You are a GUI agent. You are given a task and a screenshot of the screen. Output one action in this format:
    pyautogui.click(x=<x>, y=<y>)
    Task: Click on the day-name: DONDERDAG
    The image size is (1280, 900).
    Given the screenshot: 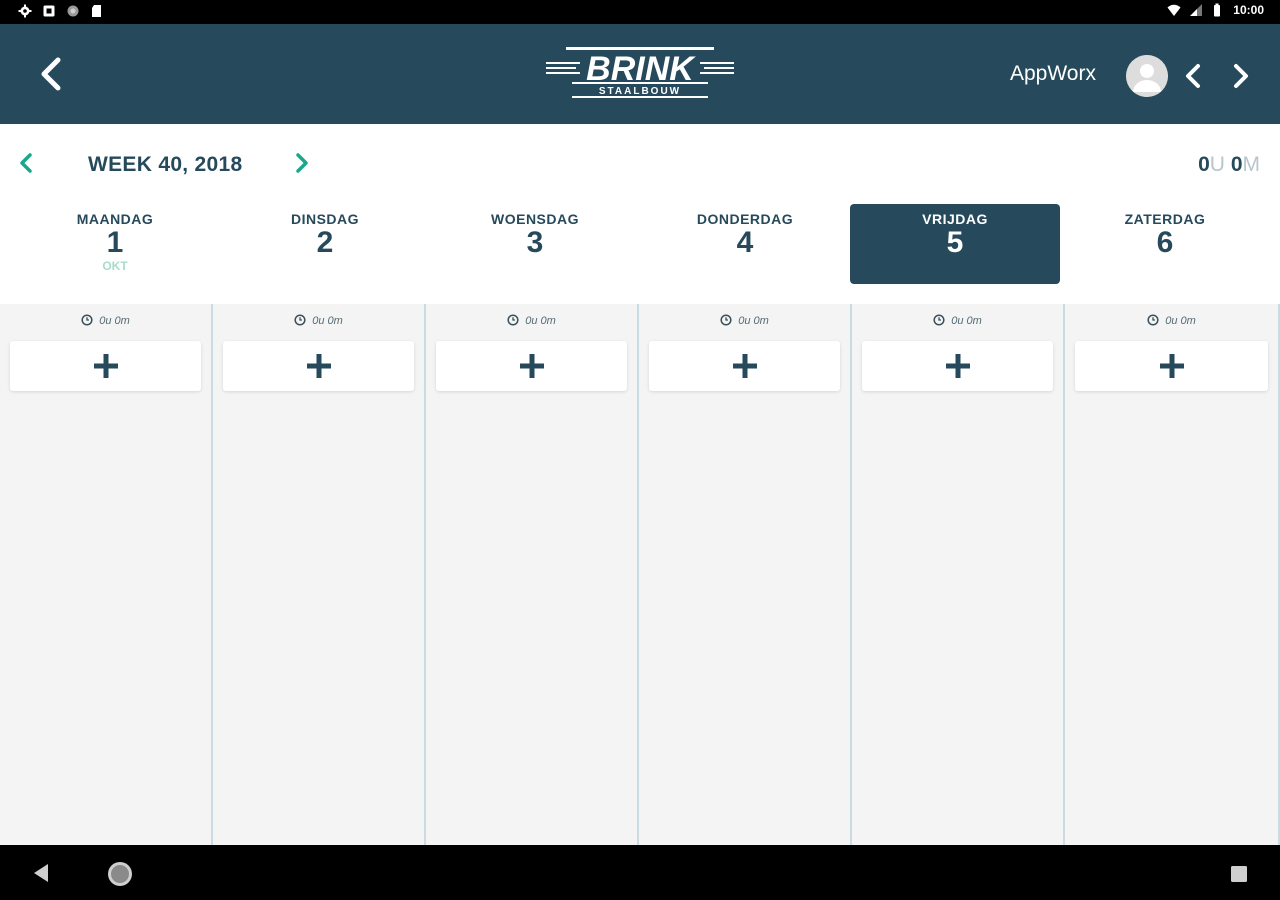 What is the action you would take?
    pyautogui.click(x=745, y=219)
    